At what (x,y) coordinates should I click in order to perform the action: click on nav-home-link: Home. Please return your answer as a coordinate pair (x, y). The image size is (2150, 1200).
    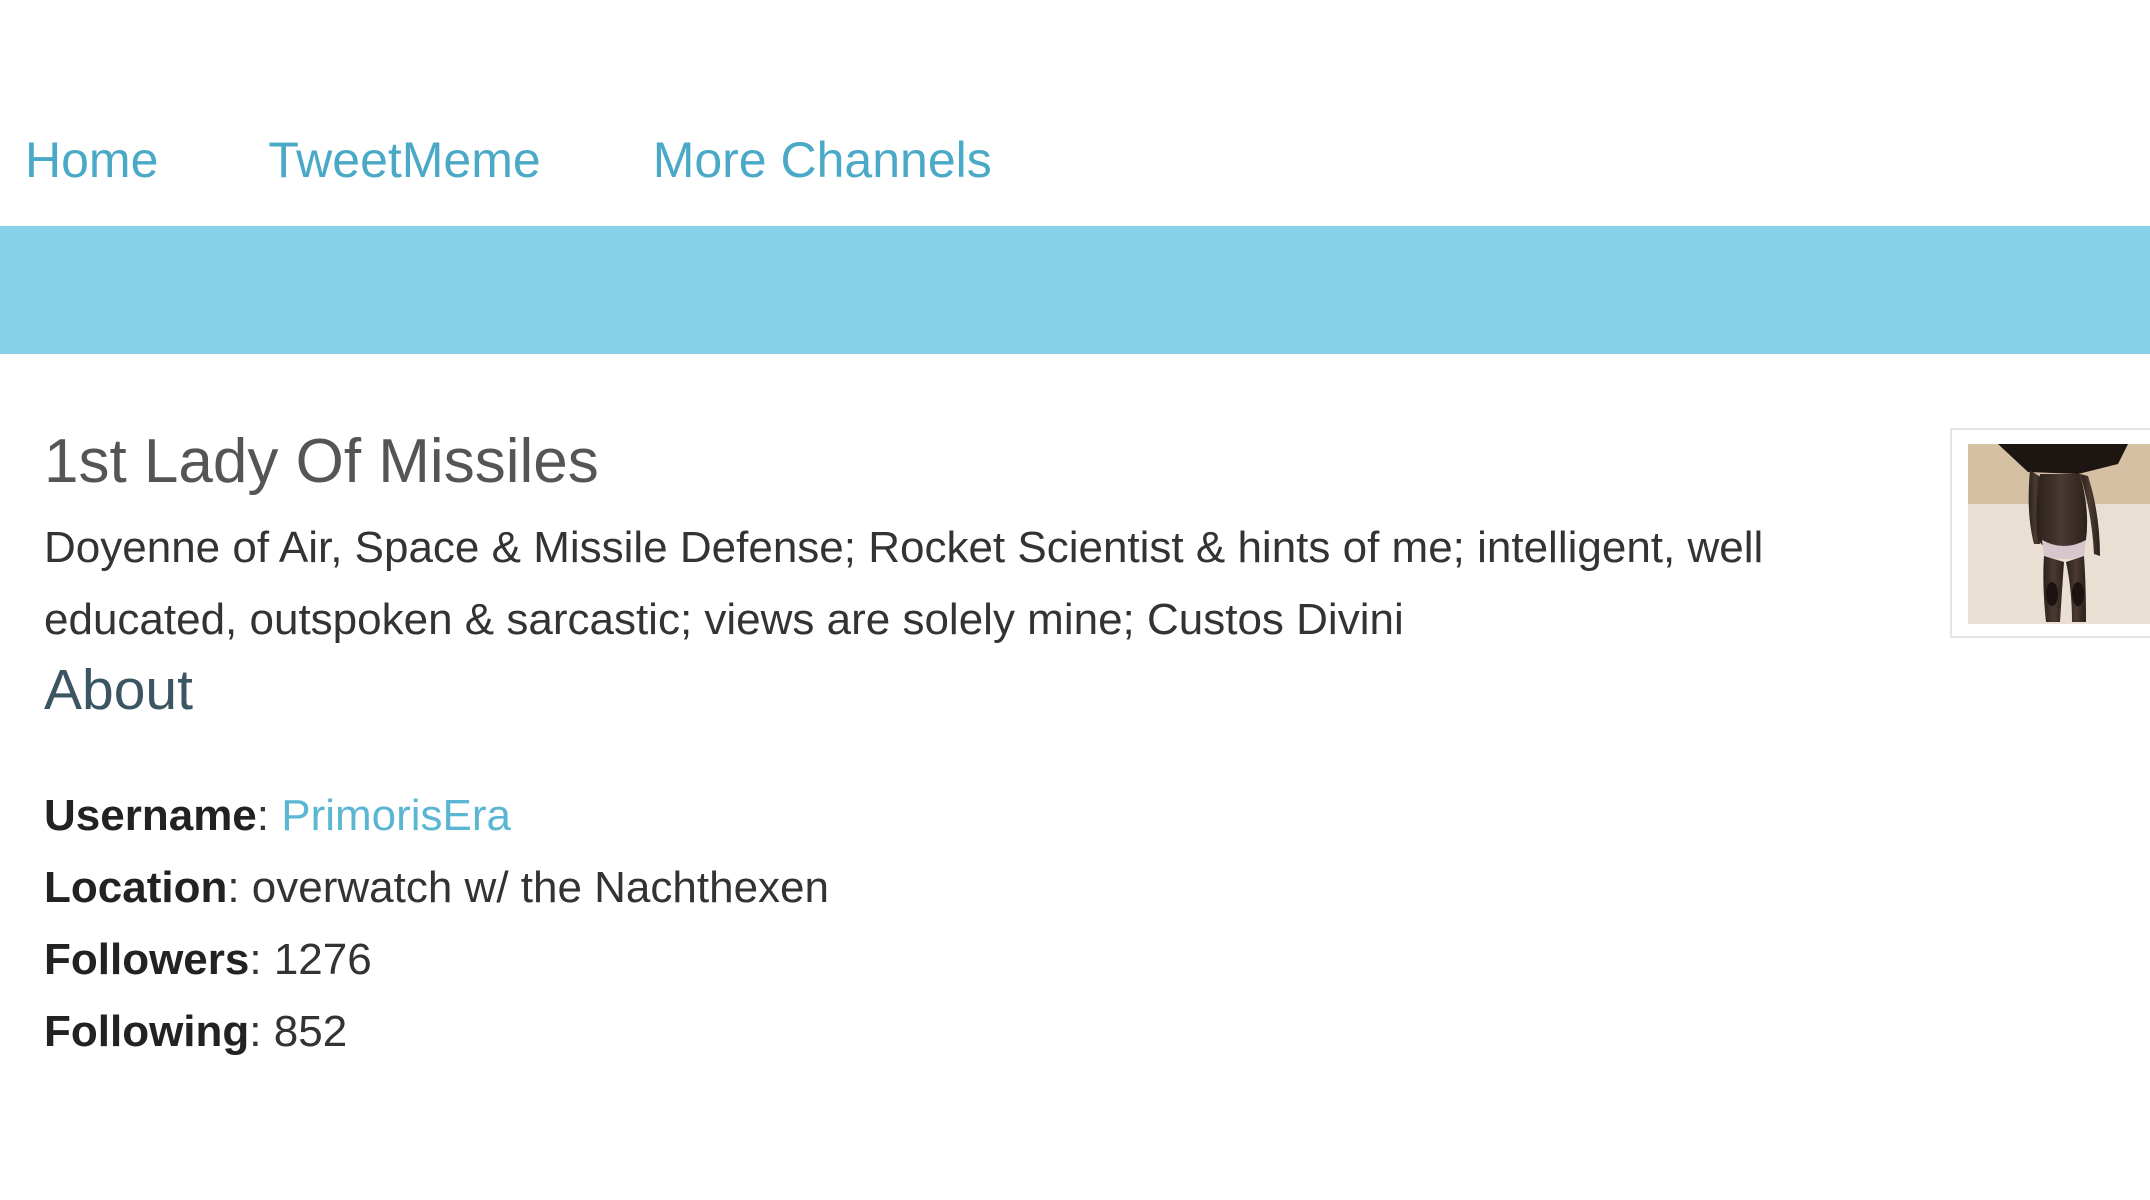
    Looking at the image, I should click on (91, 160).